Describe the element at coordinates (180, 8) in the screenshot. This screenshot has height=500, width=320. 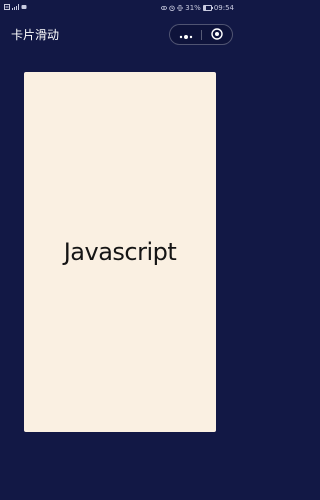
I see `vibrate-icon` at that location.